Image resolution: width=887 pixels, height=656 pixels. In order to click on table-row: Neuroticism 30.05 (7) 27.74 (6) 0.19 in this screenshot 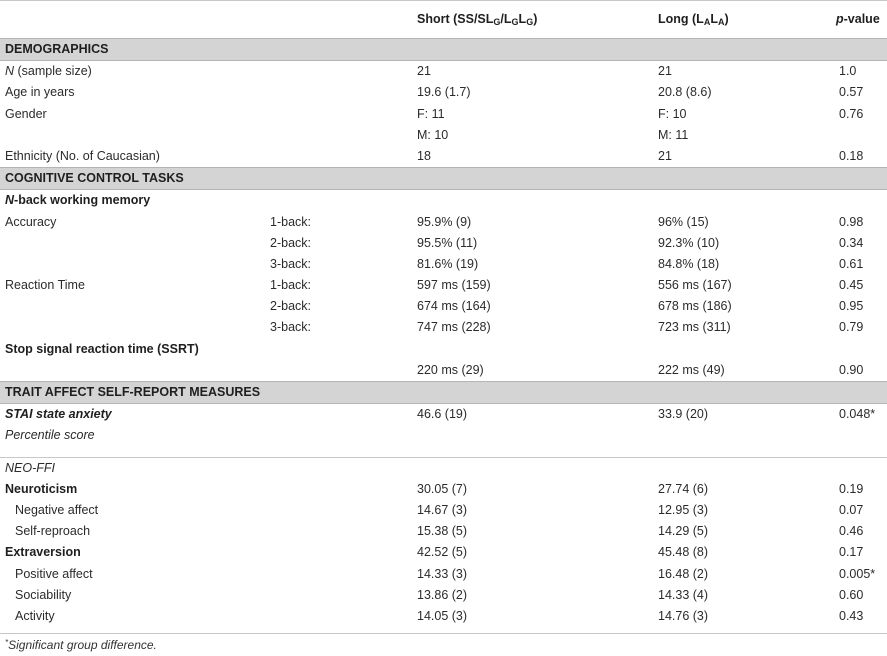, I will do `click(443, 489)`.